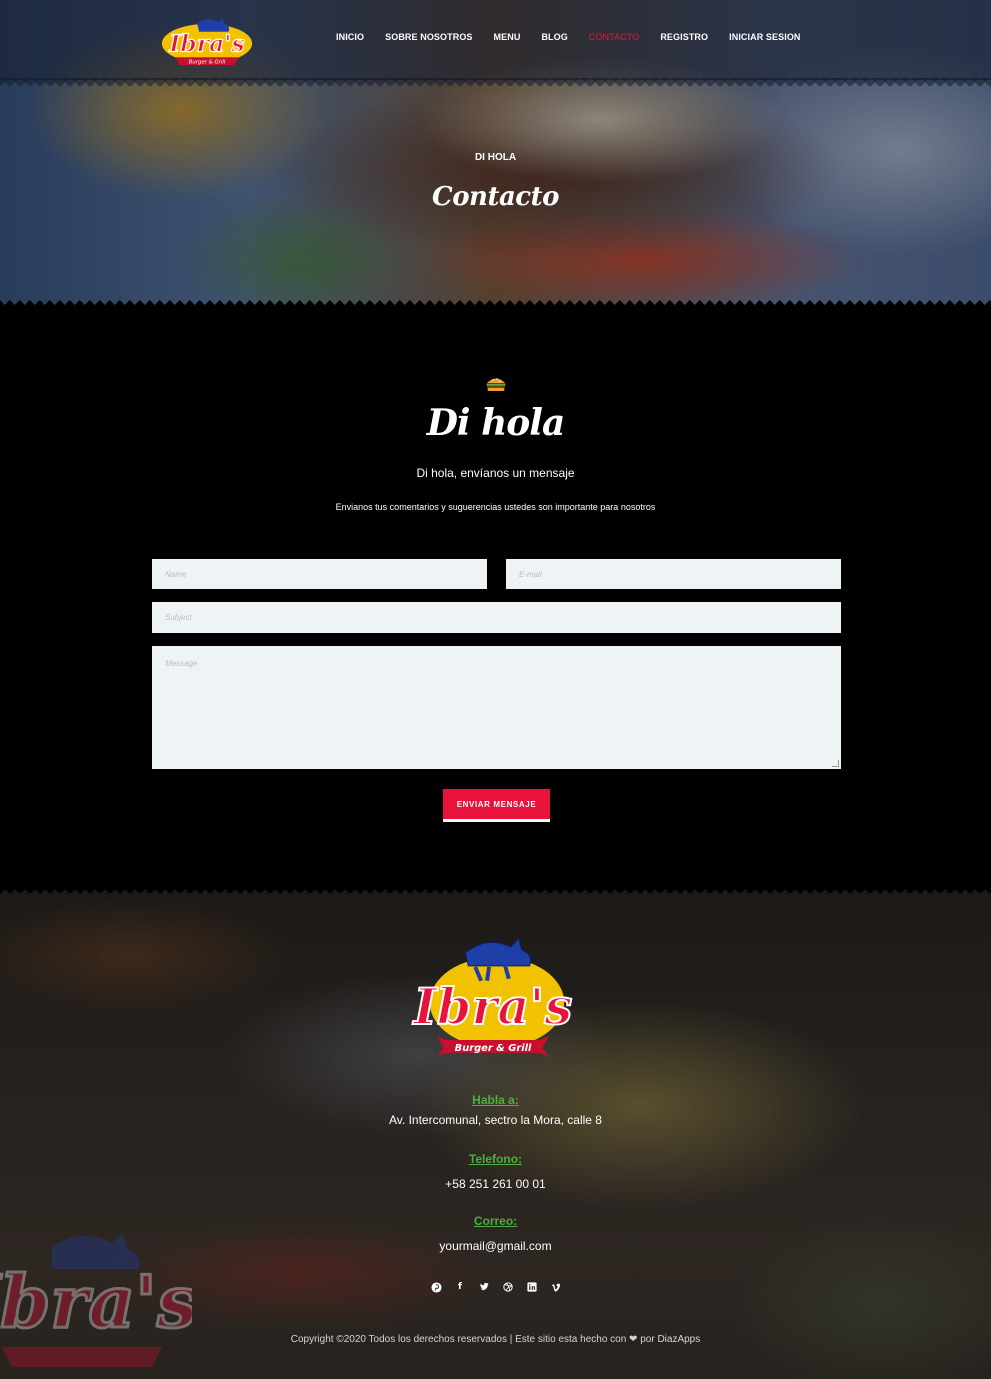  I want to click on twitter-icon, so click(484, 1287).